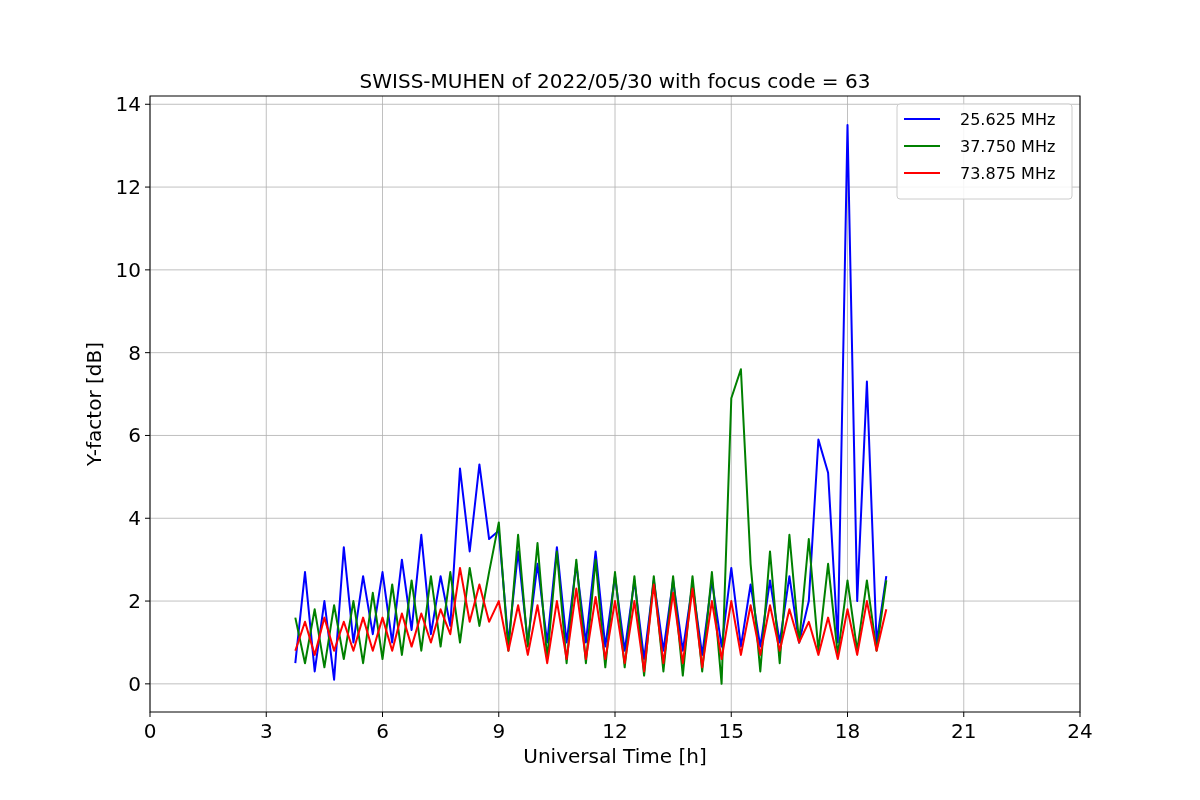 The height and width of the screenshot is (800, 1200). I want to click on tick-label: 18, so click(847, 731).